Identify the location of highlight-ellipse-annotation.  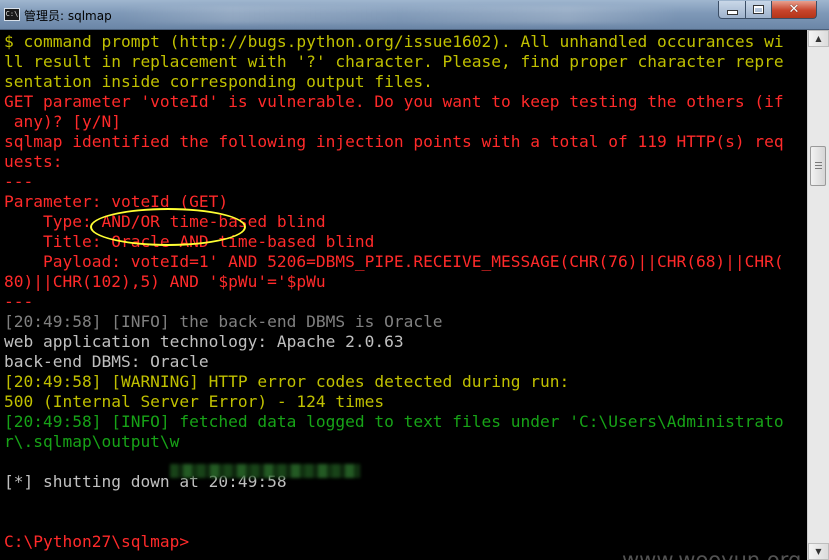
(168, 227).